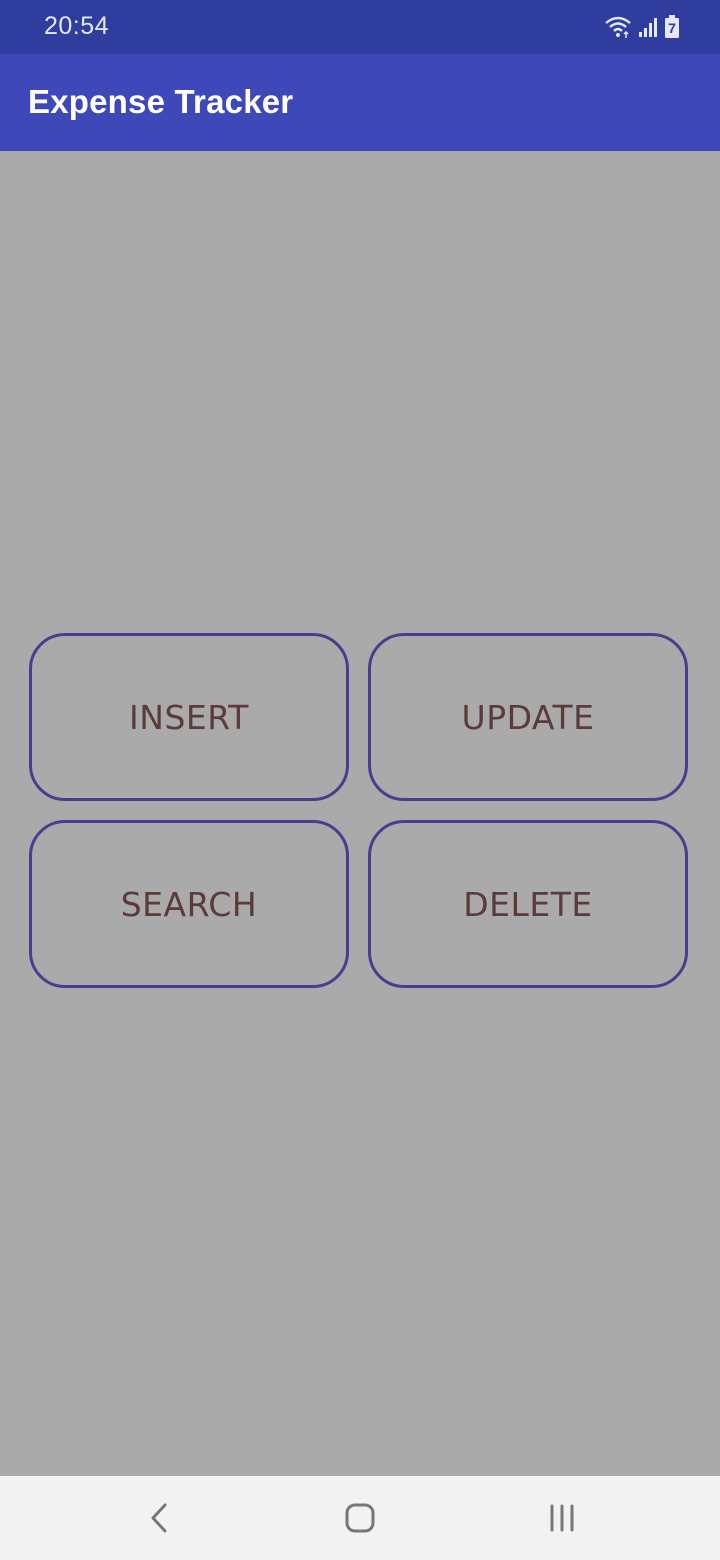  What do you see at coordinates (189, 904) in the screenshot?
I see `search-button: SEARCH` at bounding box center [189, 904].